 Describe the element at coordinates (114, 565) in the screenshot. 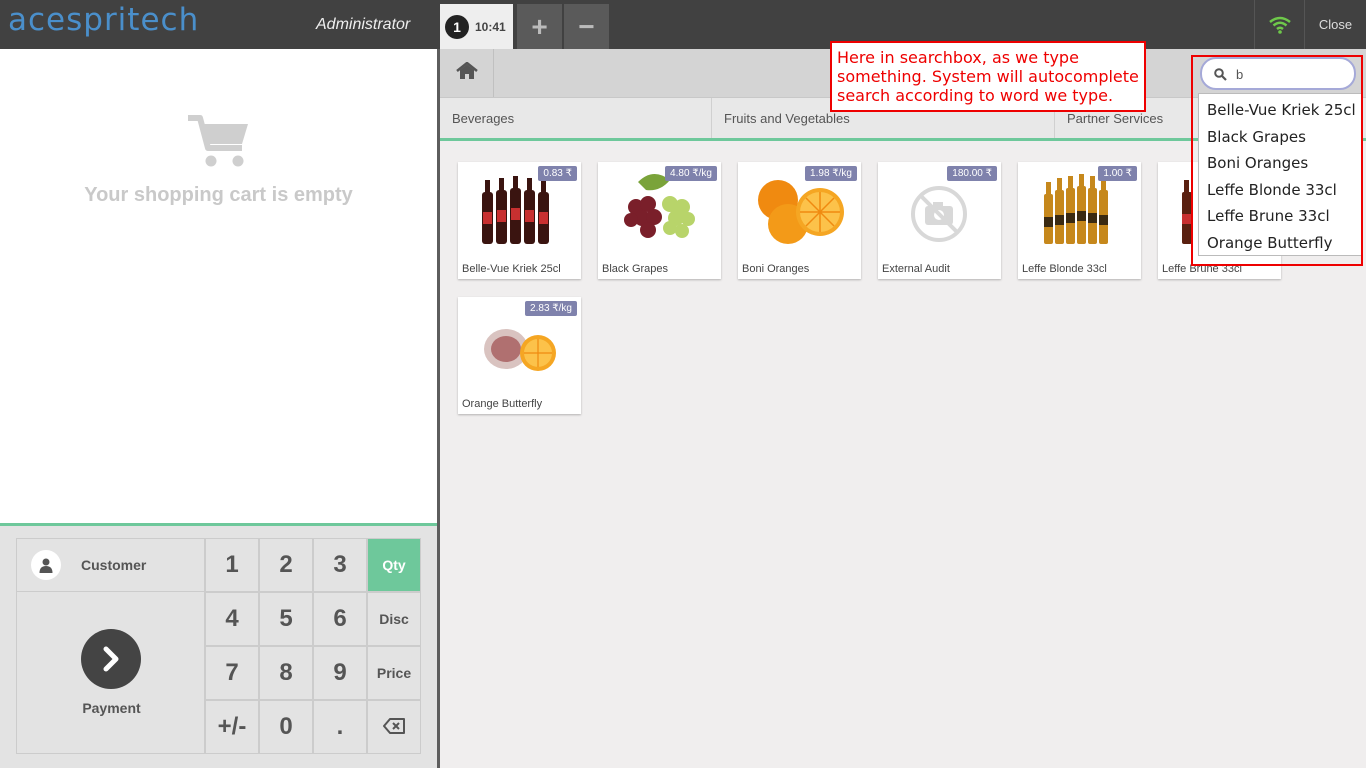

I see `customer-label: Customer` at that location.